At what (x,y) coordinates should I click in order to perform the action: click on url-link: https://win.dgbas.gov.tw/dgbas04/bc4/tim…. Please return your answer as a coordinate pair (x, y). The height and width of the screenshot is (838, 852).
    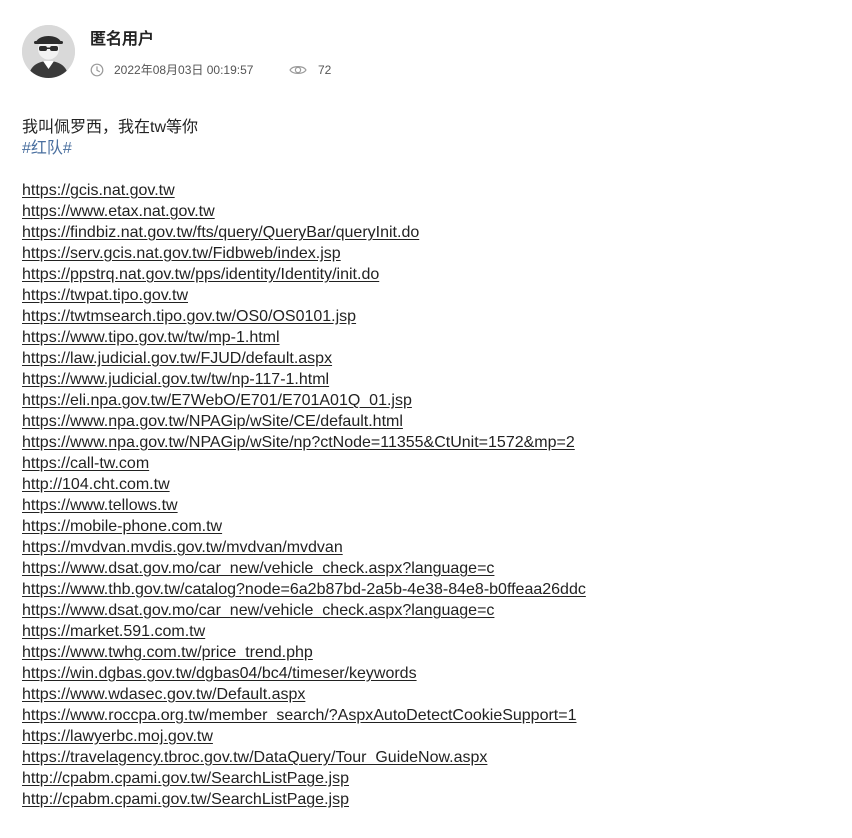
    Looking at the image, I should click on (427, 673).